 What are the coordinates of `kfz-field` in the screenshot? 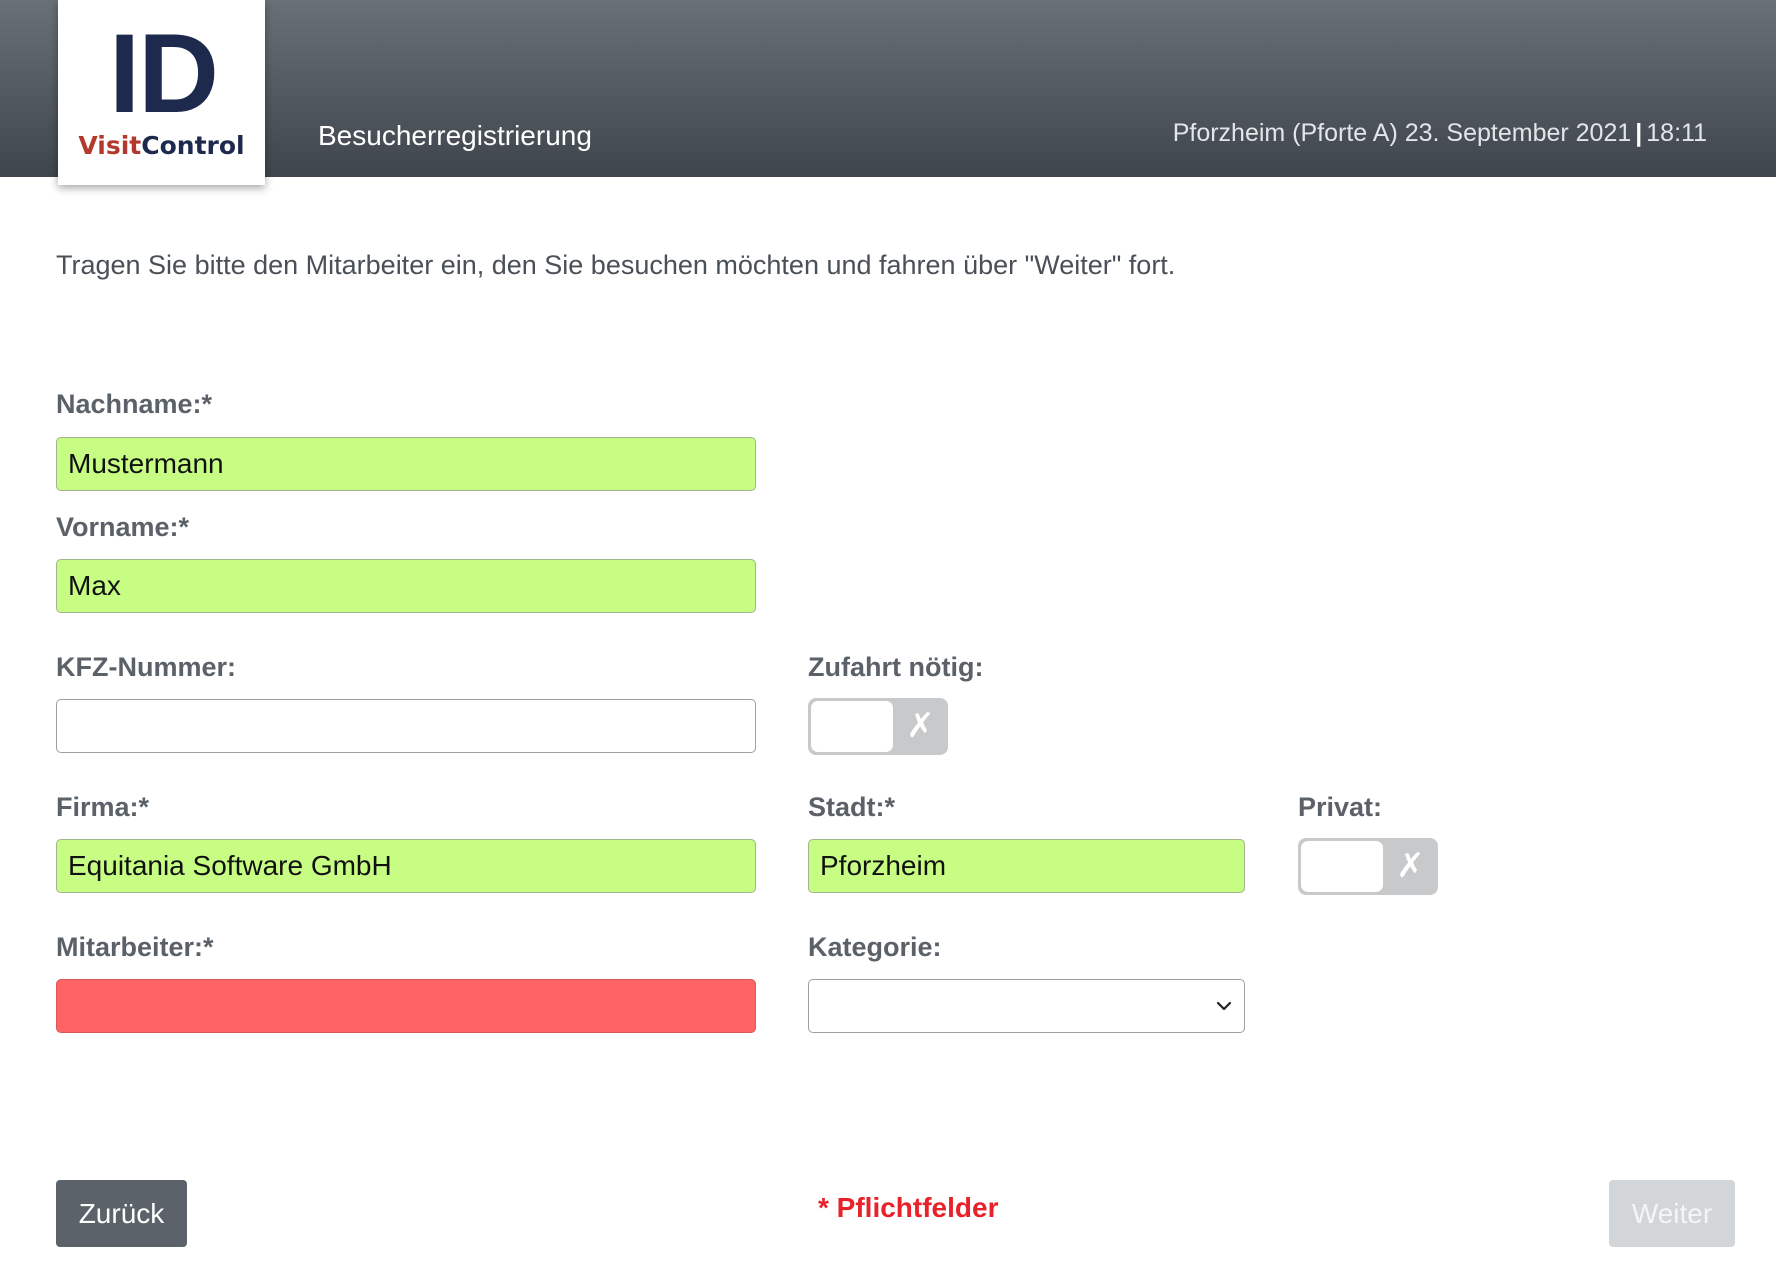 It's located at (406, 726).